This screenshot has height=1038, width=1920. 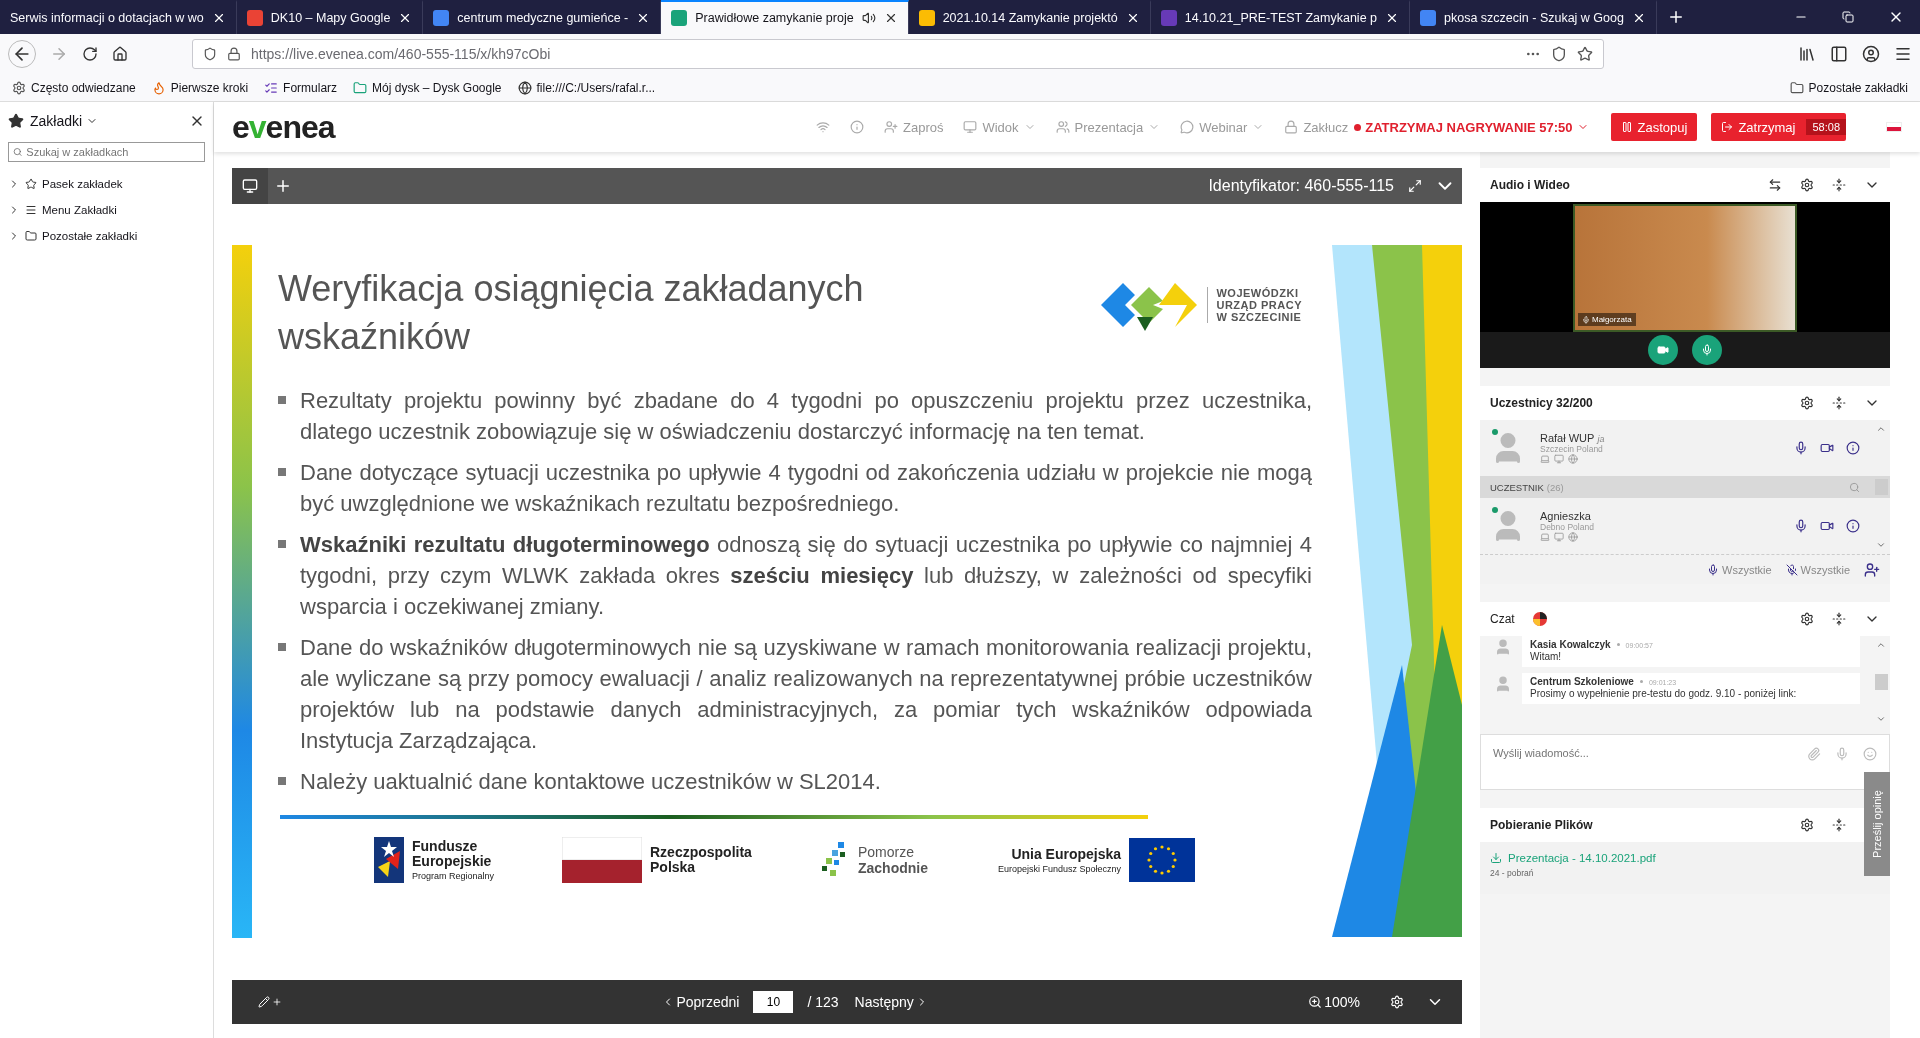 I want to click on timer: 58:08, so click(x=1826, y=127).